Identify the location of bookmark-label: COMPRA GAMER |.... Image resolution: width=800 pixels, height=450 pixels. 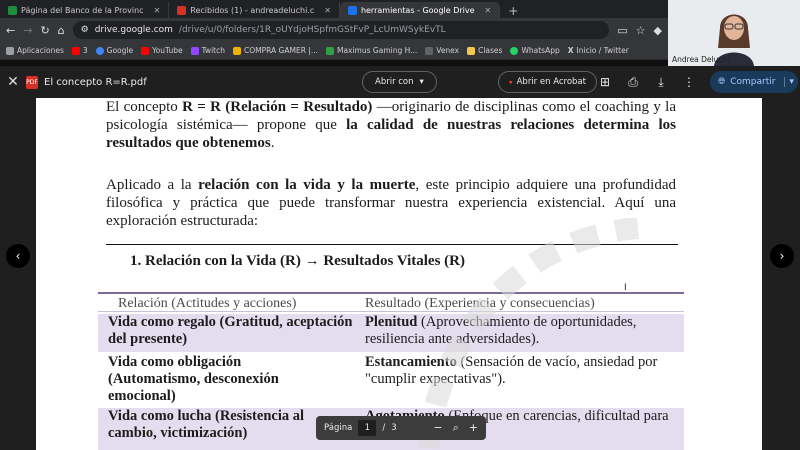
(280, 50).